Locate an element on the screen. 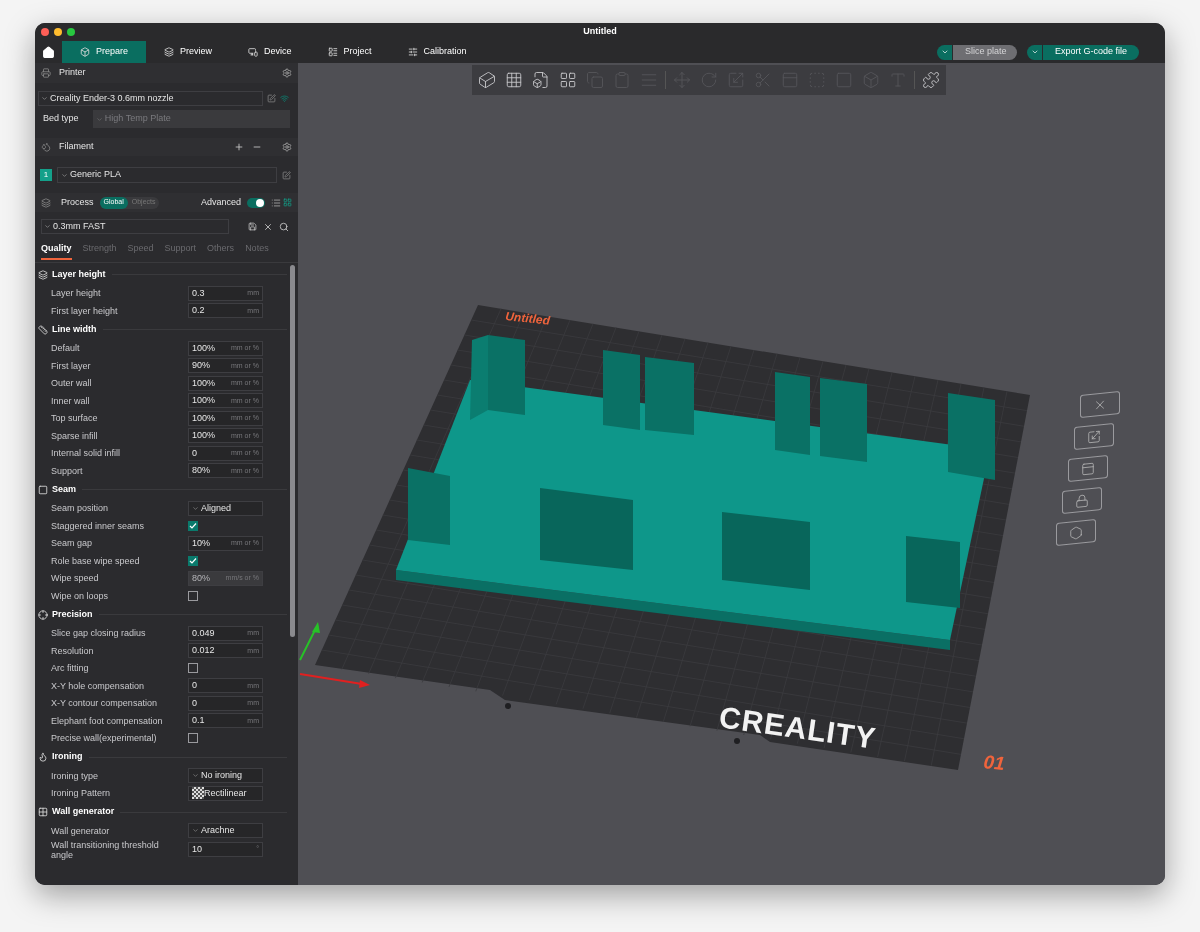 Image resolution: width=1200 pixels, height=932 pixels. nav-tab: Device is located at coordinates (270, 52).